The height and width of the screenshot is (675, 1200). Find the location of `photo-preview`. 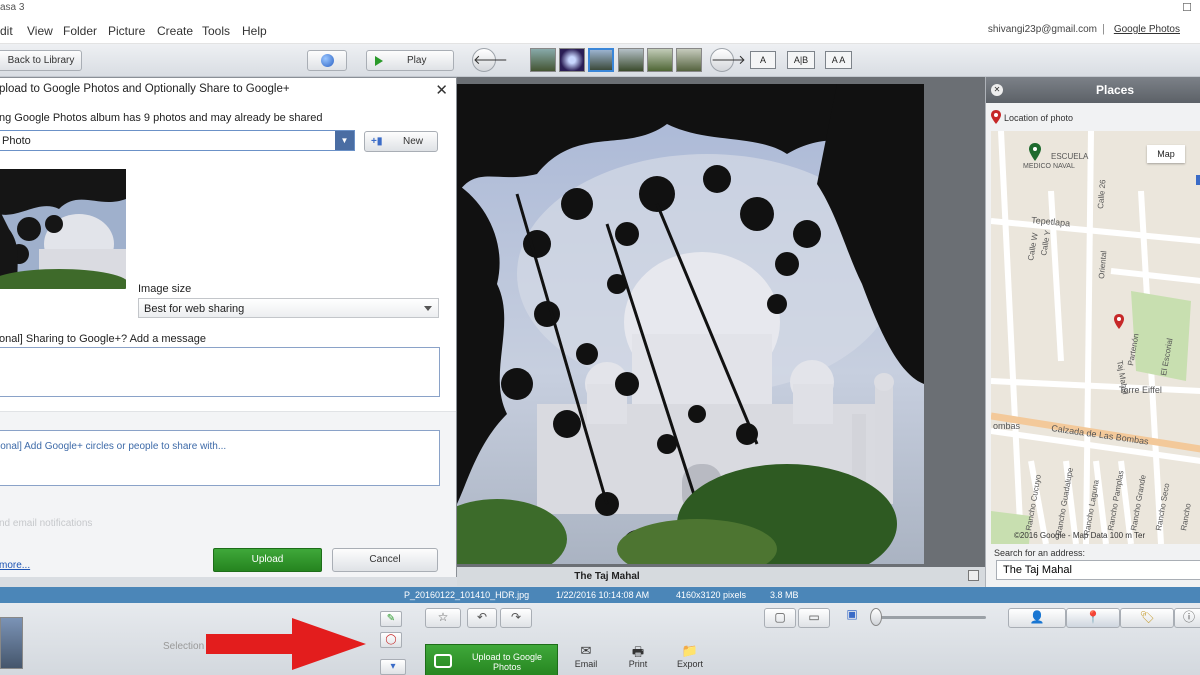

photo-preview is located at coordinates (63, 229).